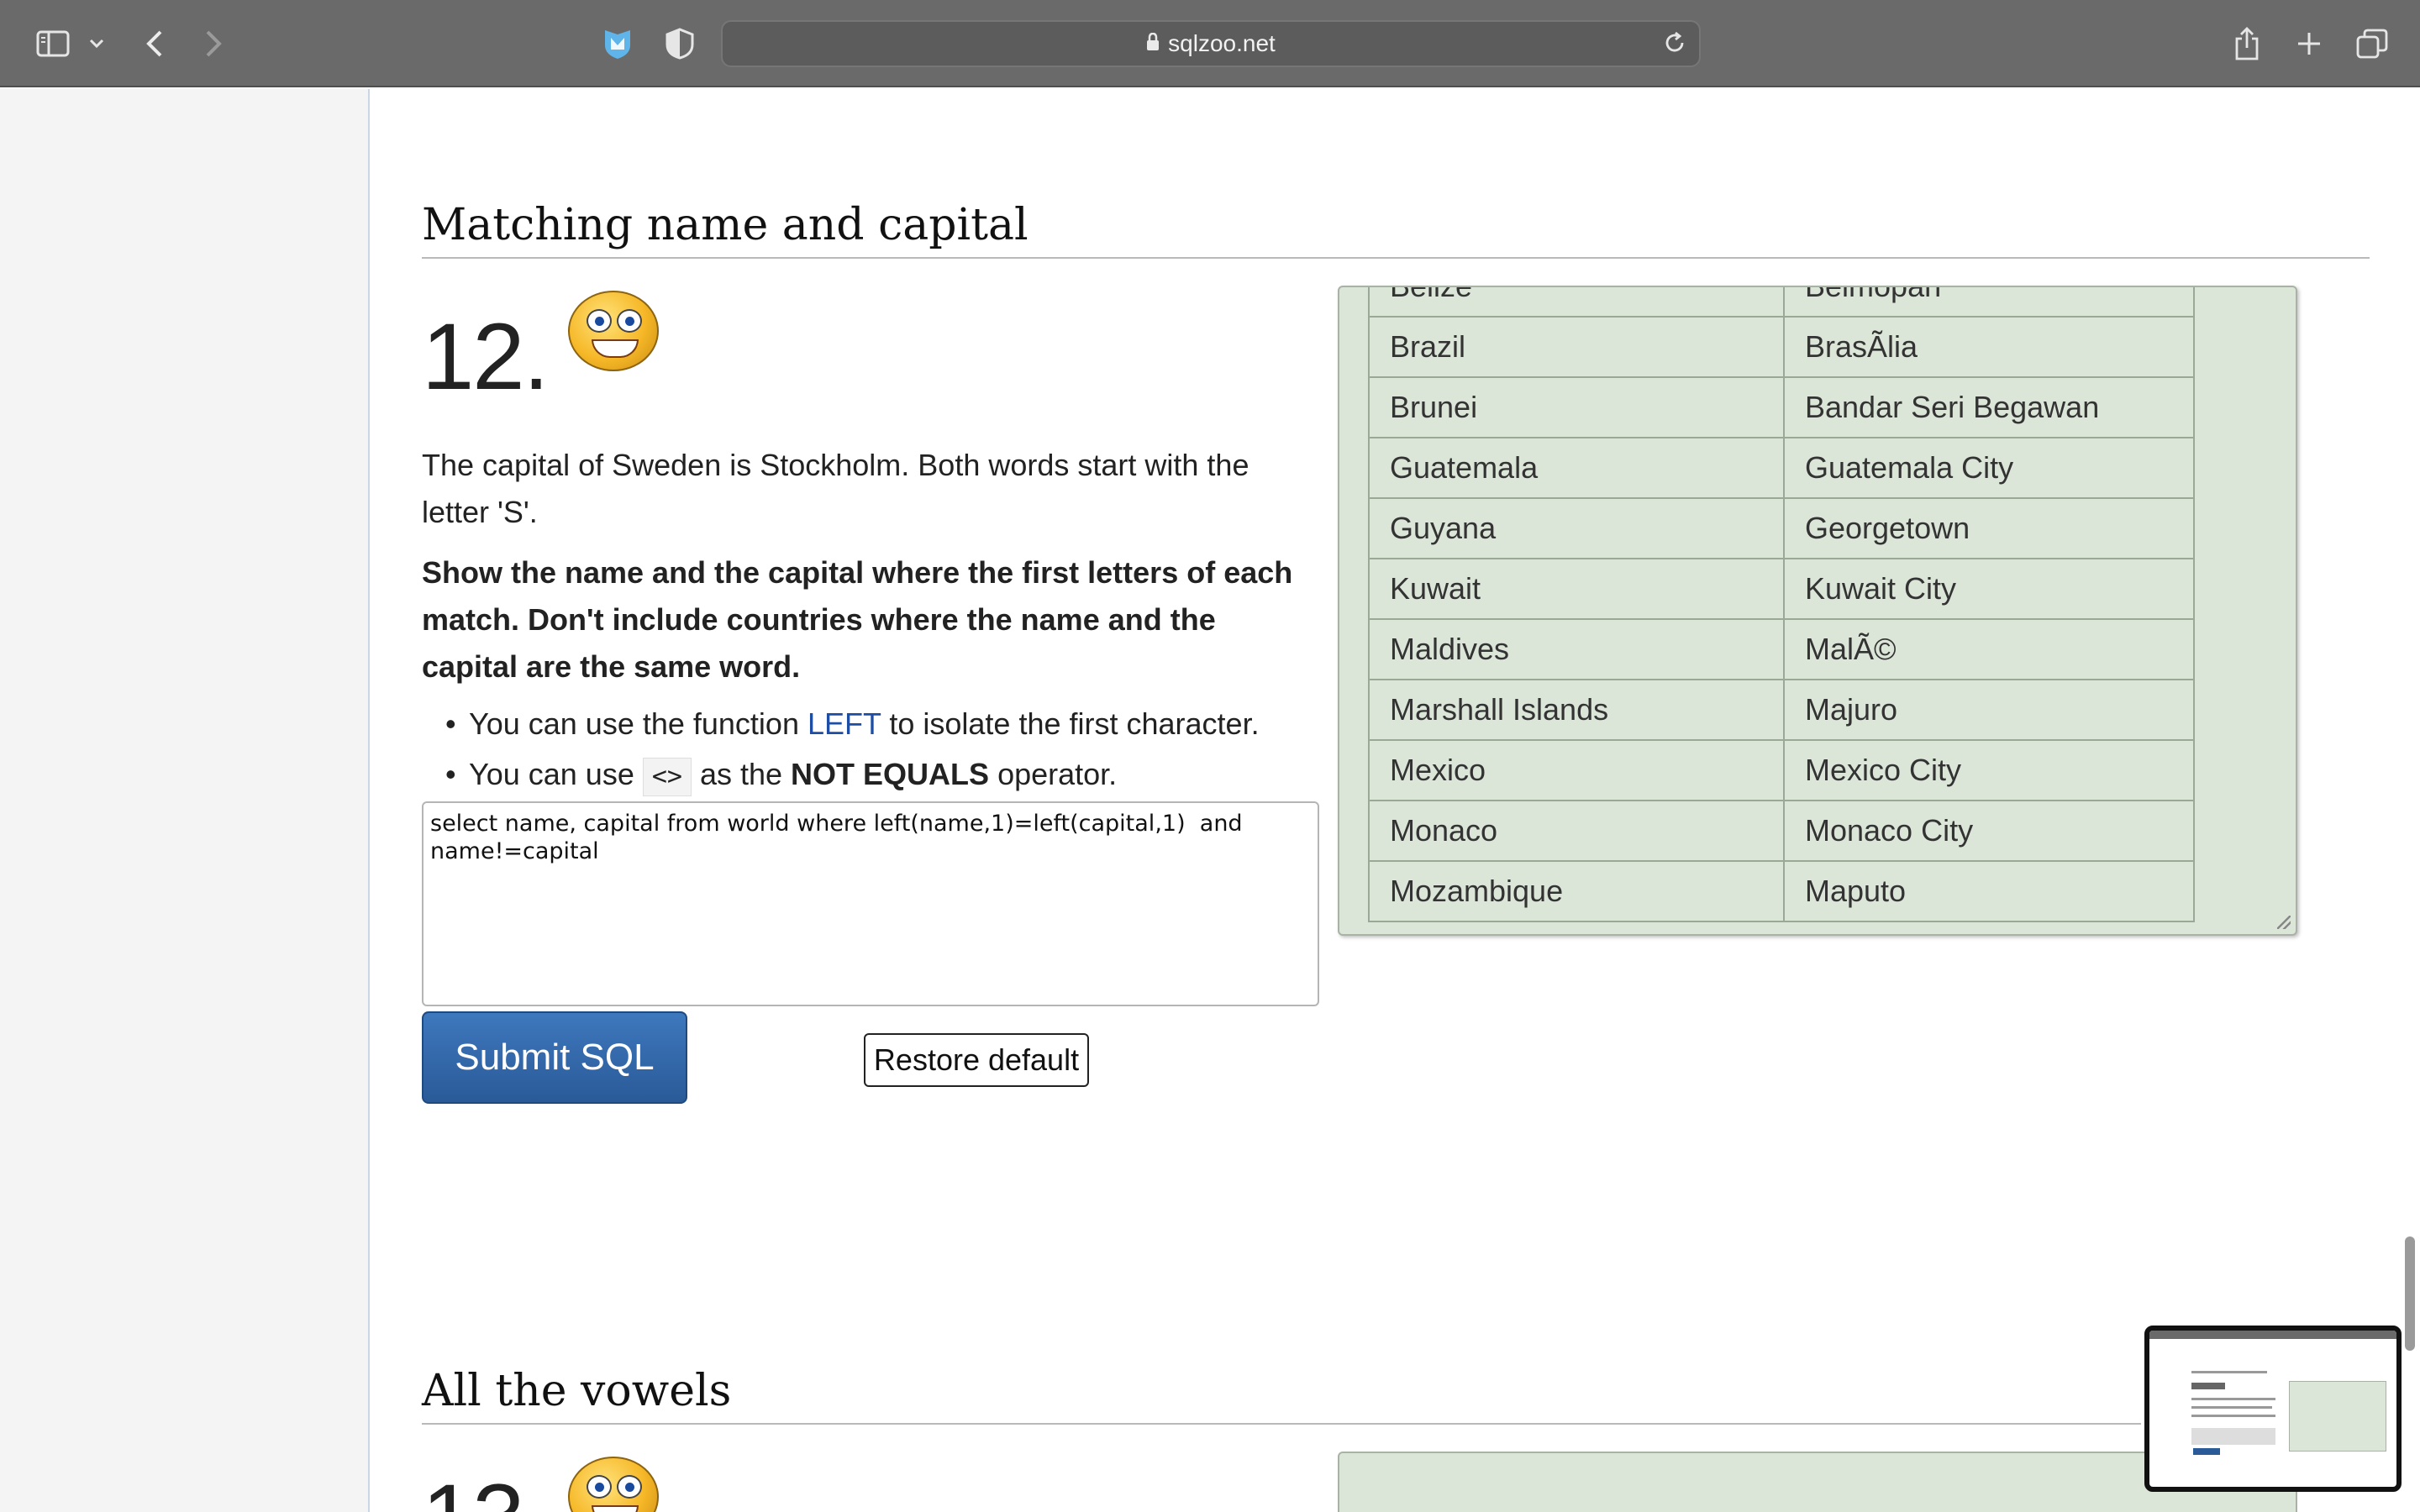 The width and height of the screenshot is (2420, 1512). I want to click on question-number-2: 13., so click(486, 1487).